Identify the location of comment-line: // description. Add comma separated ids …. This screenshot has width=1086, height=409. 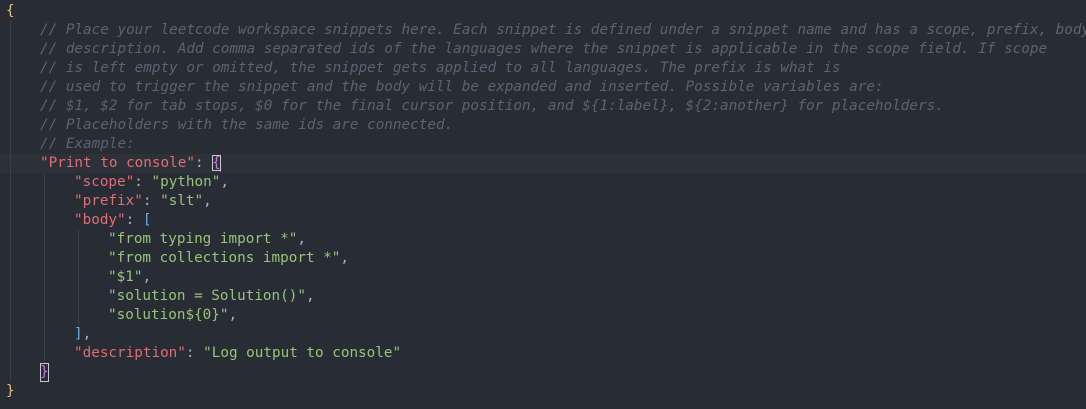
(544, 49).